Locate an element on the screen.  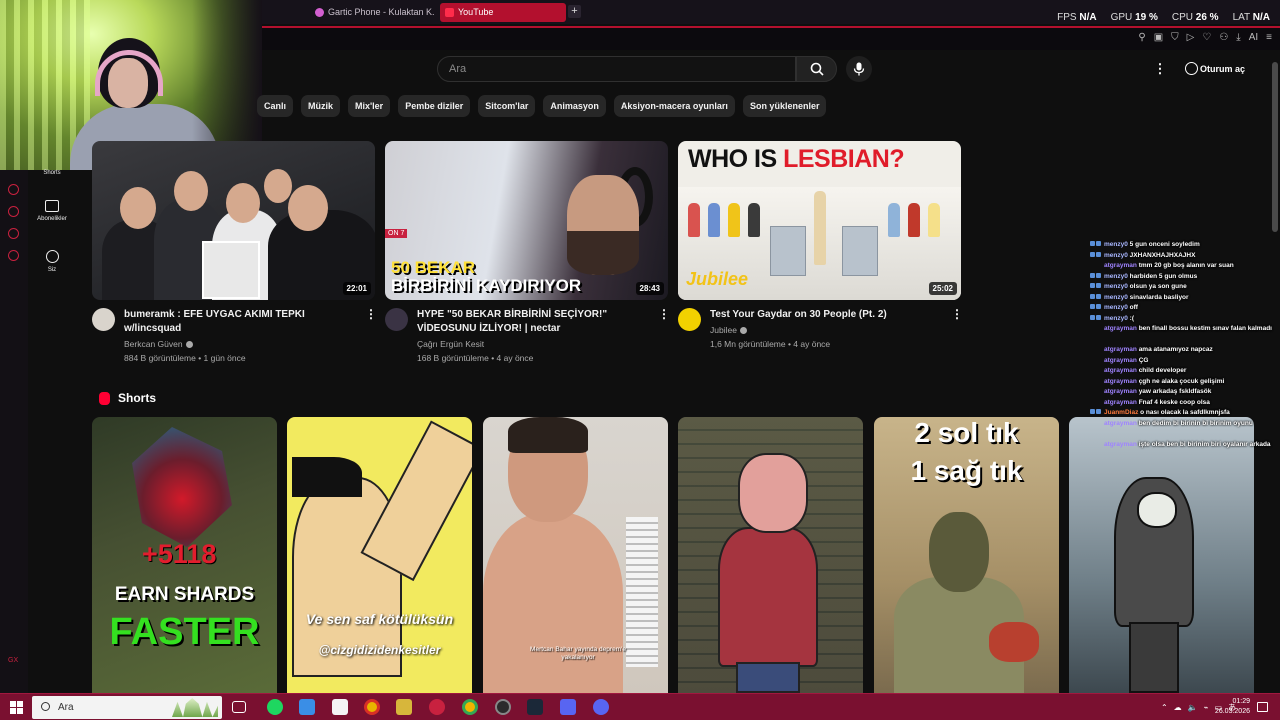
settings-icon is located at coordinates (13, 255).